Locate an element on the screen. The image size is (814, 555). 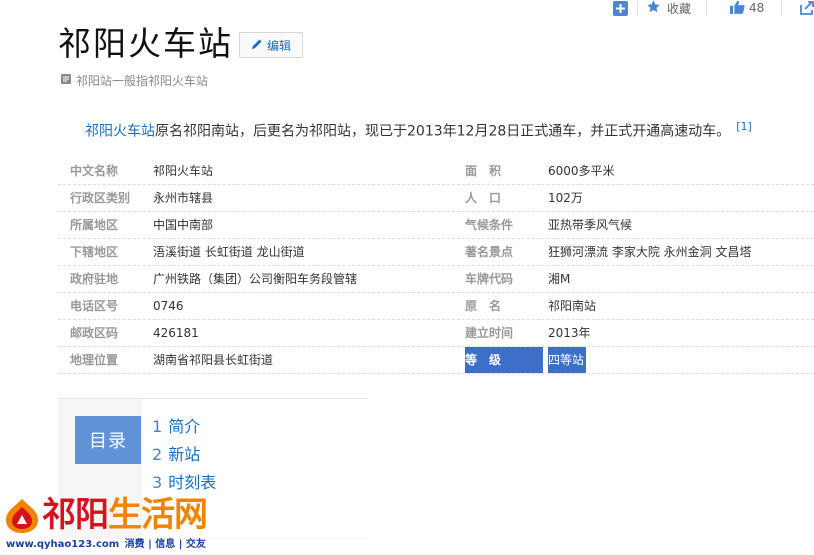
info-row: 中文名称 祁阳火车站 面 积 6000多平米 is located at coordinates (436, 171).